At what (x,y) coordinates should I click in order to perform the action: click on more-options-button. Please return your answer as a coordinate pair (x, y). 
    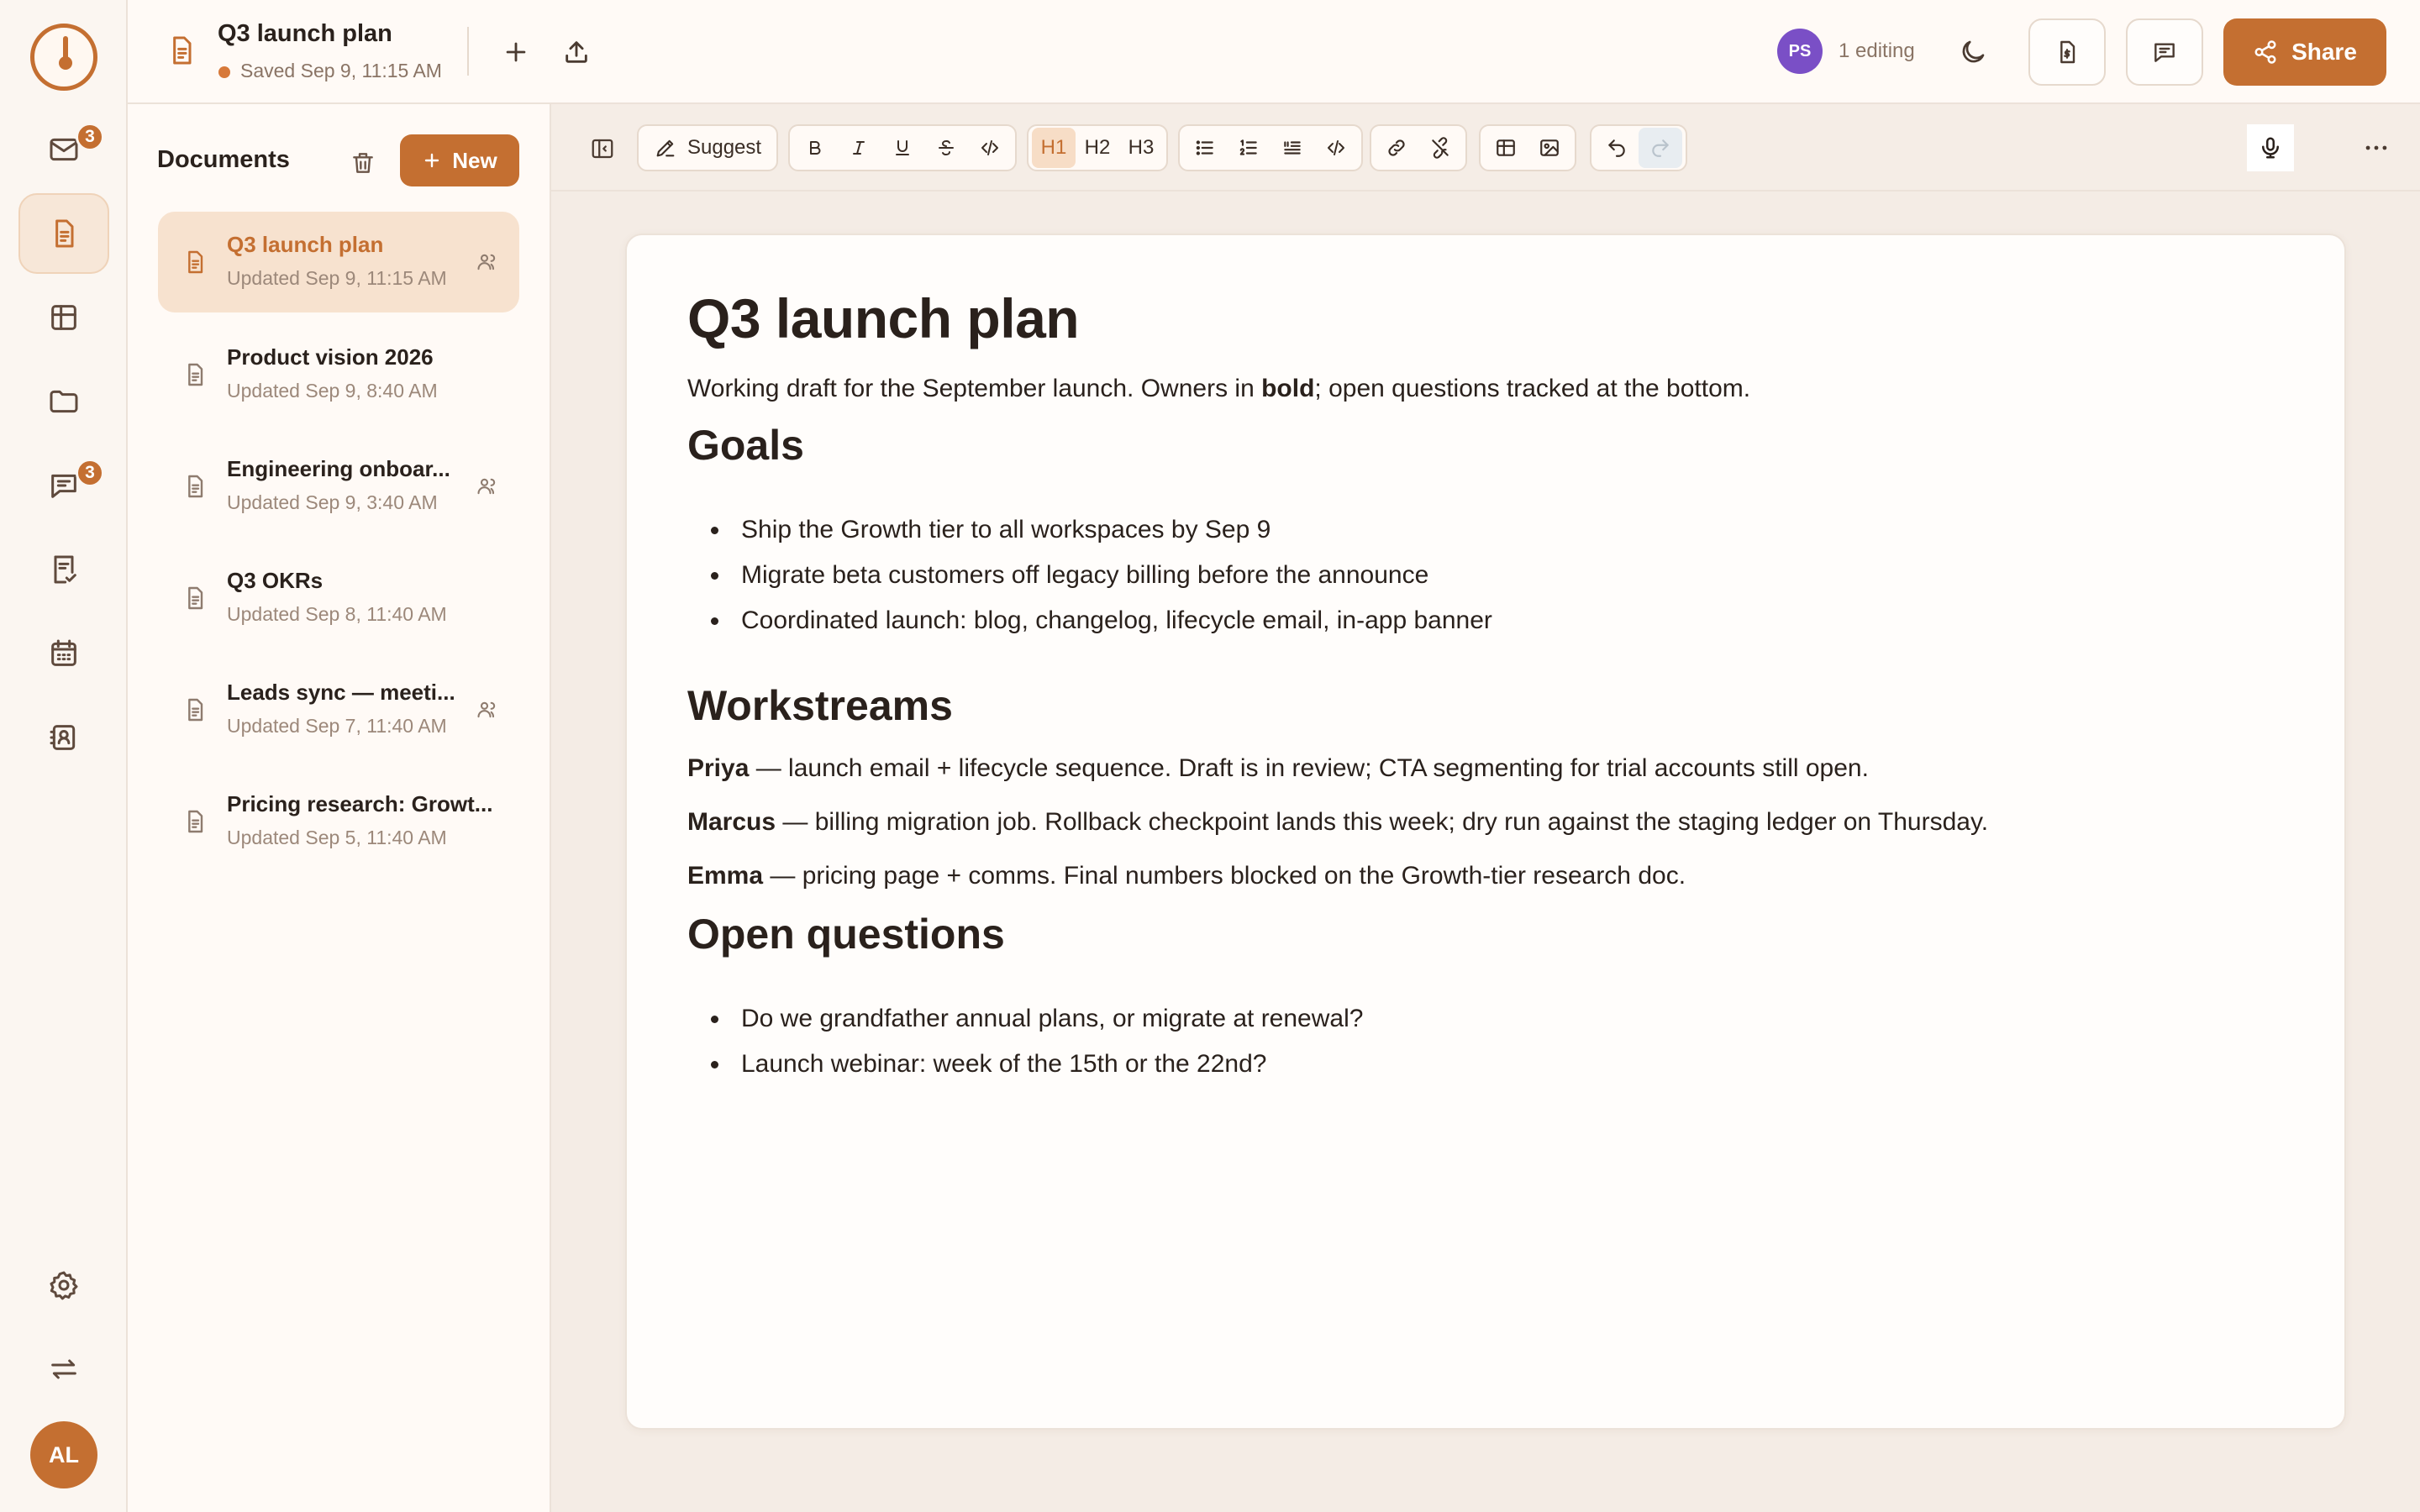
    Looking at the image, I should click on (2376, 148).